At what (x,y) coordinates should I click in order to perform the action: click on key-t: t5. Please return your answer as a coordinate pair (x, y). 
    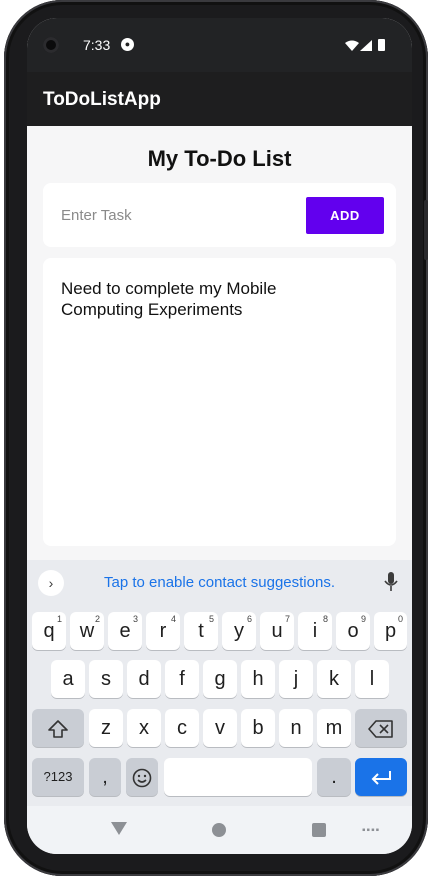
    Looking at the image, I should click on (201, 631).